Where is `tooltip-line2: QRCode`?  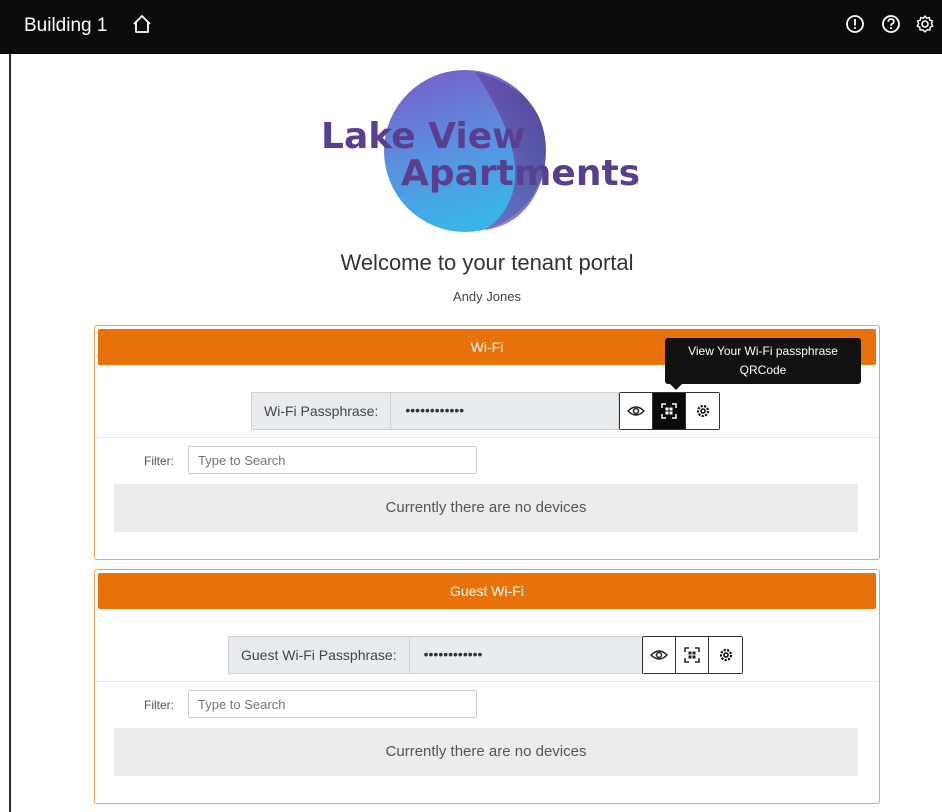
tooltip-line2: QRCode is located at coordinates (763, 370).